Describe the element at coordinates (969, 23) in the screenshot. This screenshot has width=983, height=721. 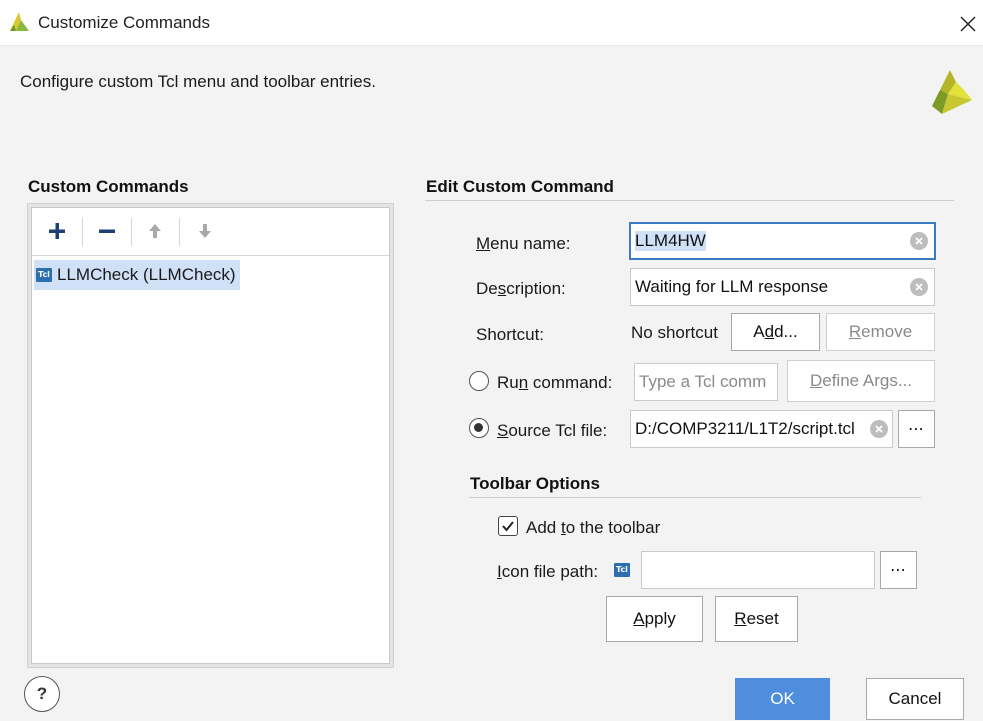
I see `close-icon` at that location.